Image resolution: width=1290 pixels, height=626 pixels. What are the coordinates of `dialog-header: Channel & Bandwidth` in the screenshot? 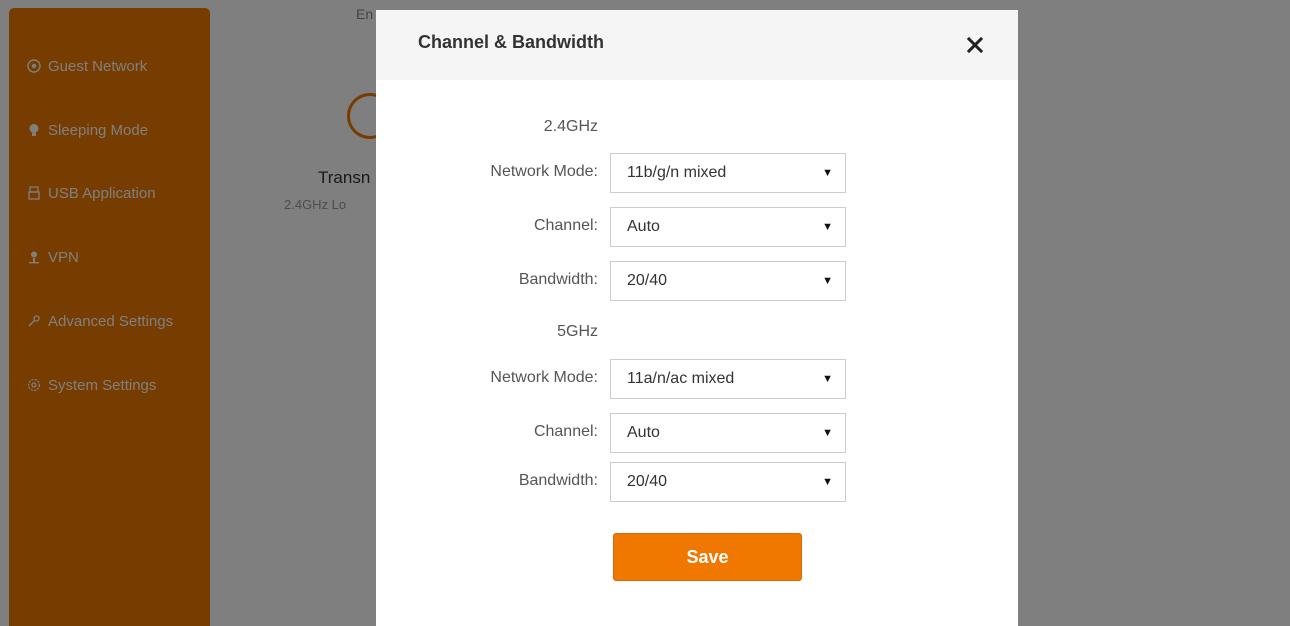 It's located at (697, 45).